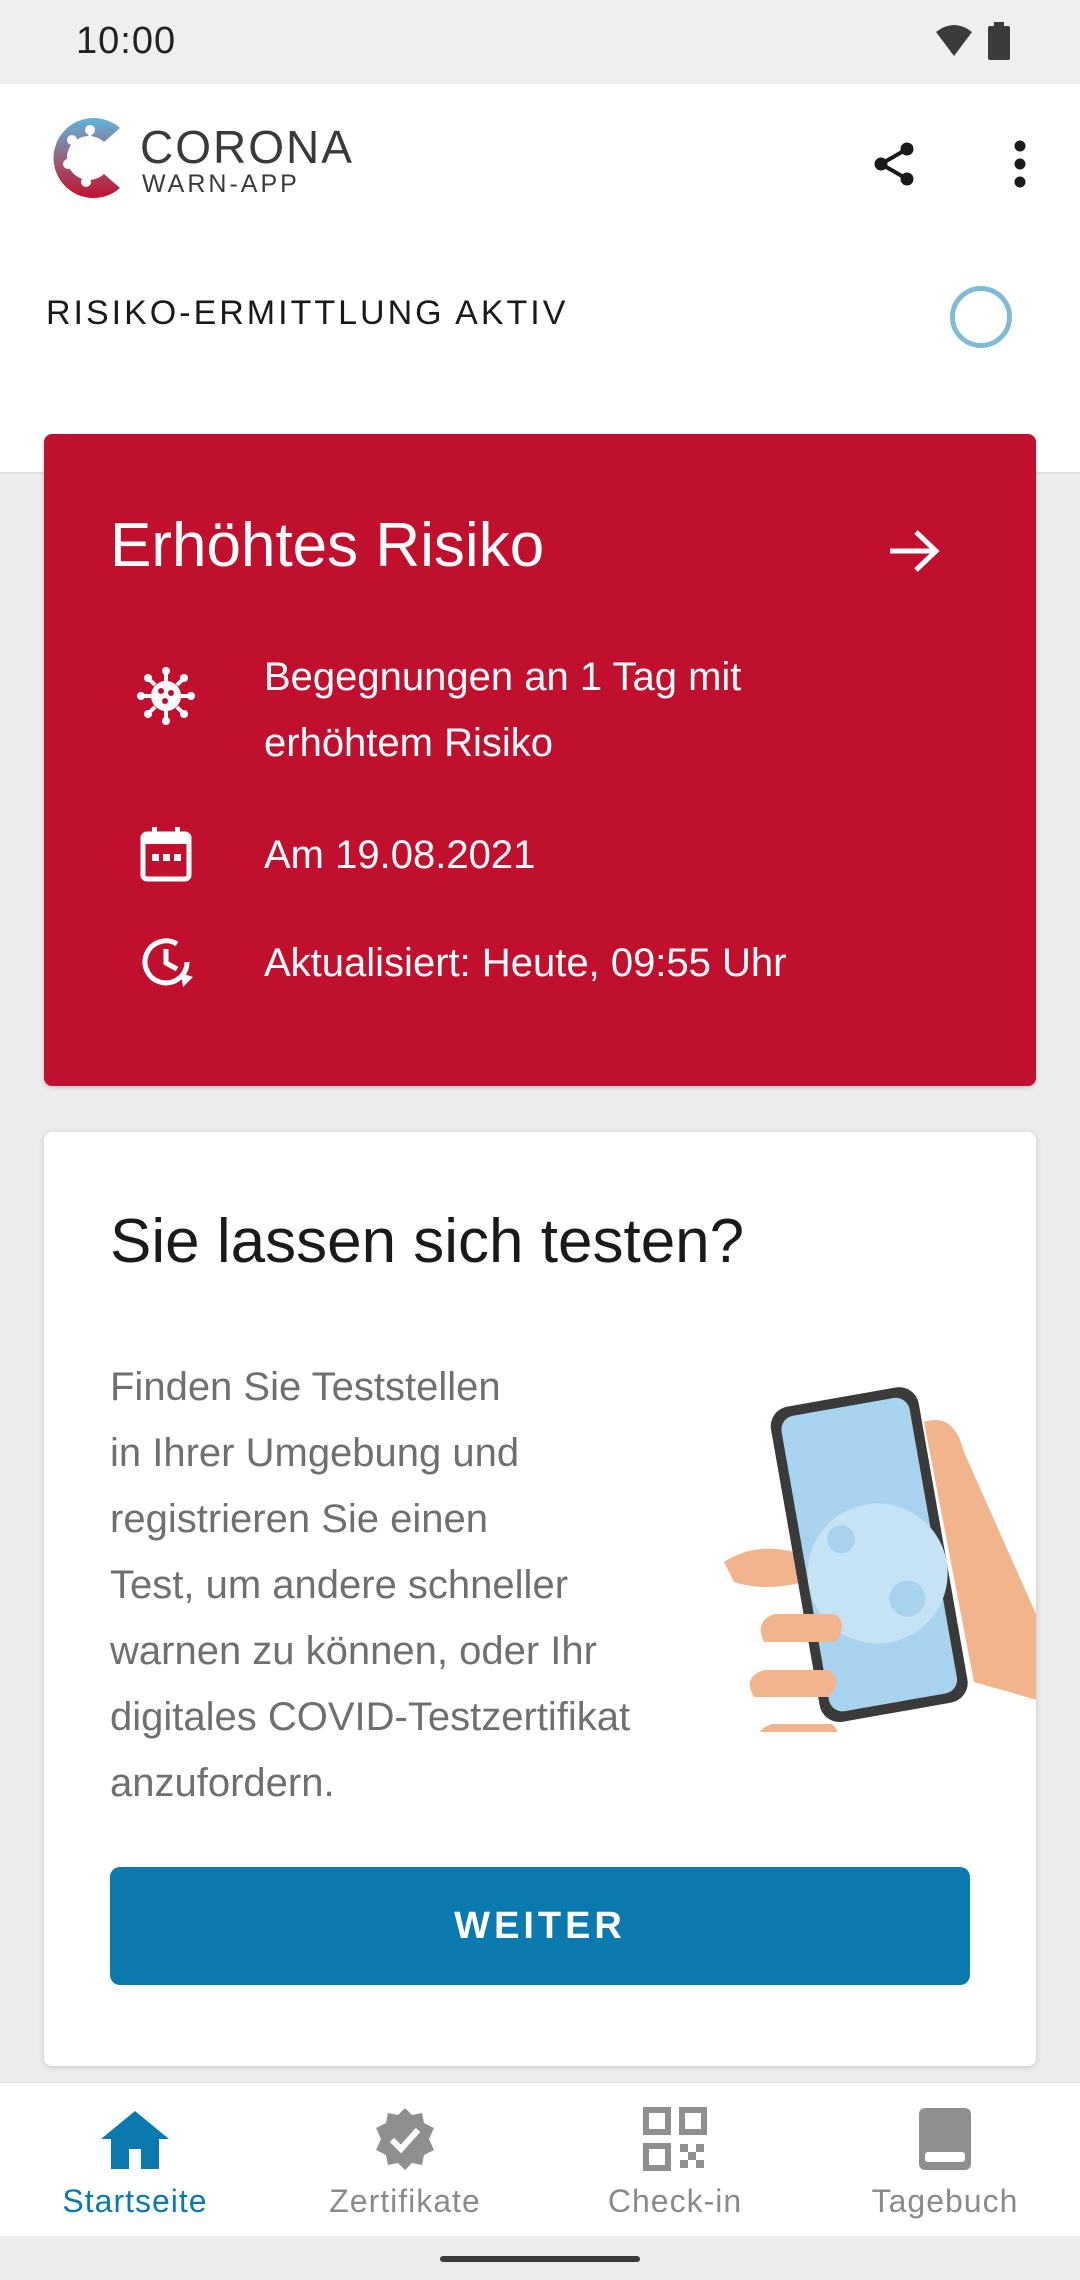  I want to click on nav-item-tagebuch: Tagebuch, so click(945, 2160).